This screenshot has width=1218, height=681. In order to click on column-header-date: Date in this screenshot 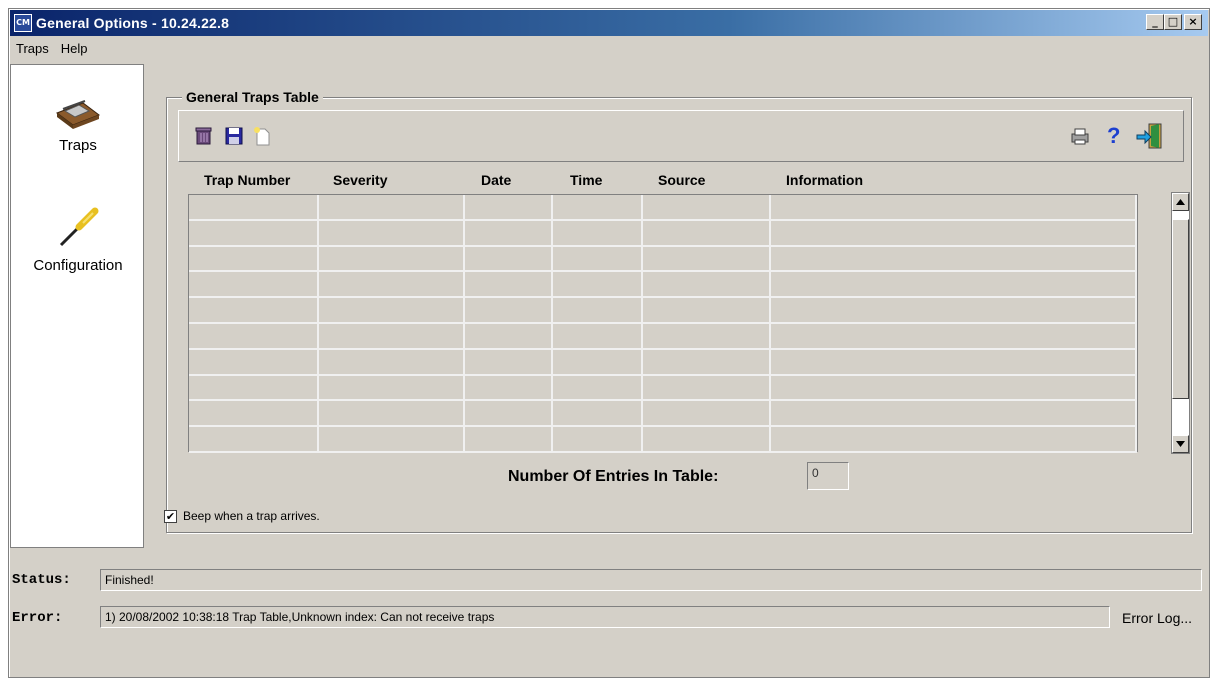, I will do `click(496, 181)`.